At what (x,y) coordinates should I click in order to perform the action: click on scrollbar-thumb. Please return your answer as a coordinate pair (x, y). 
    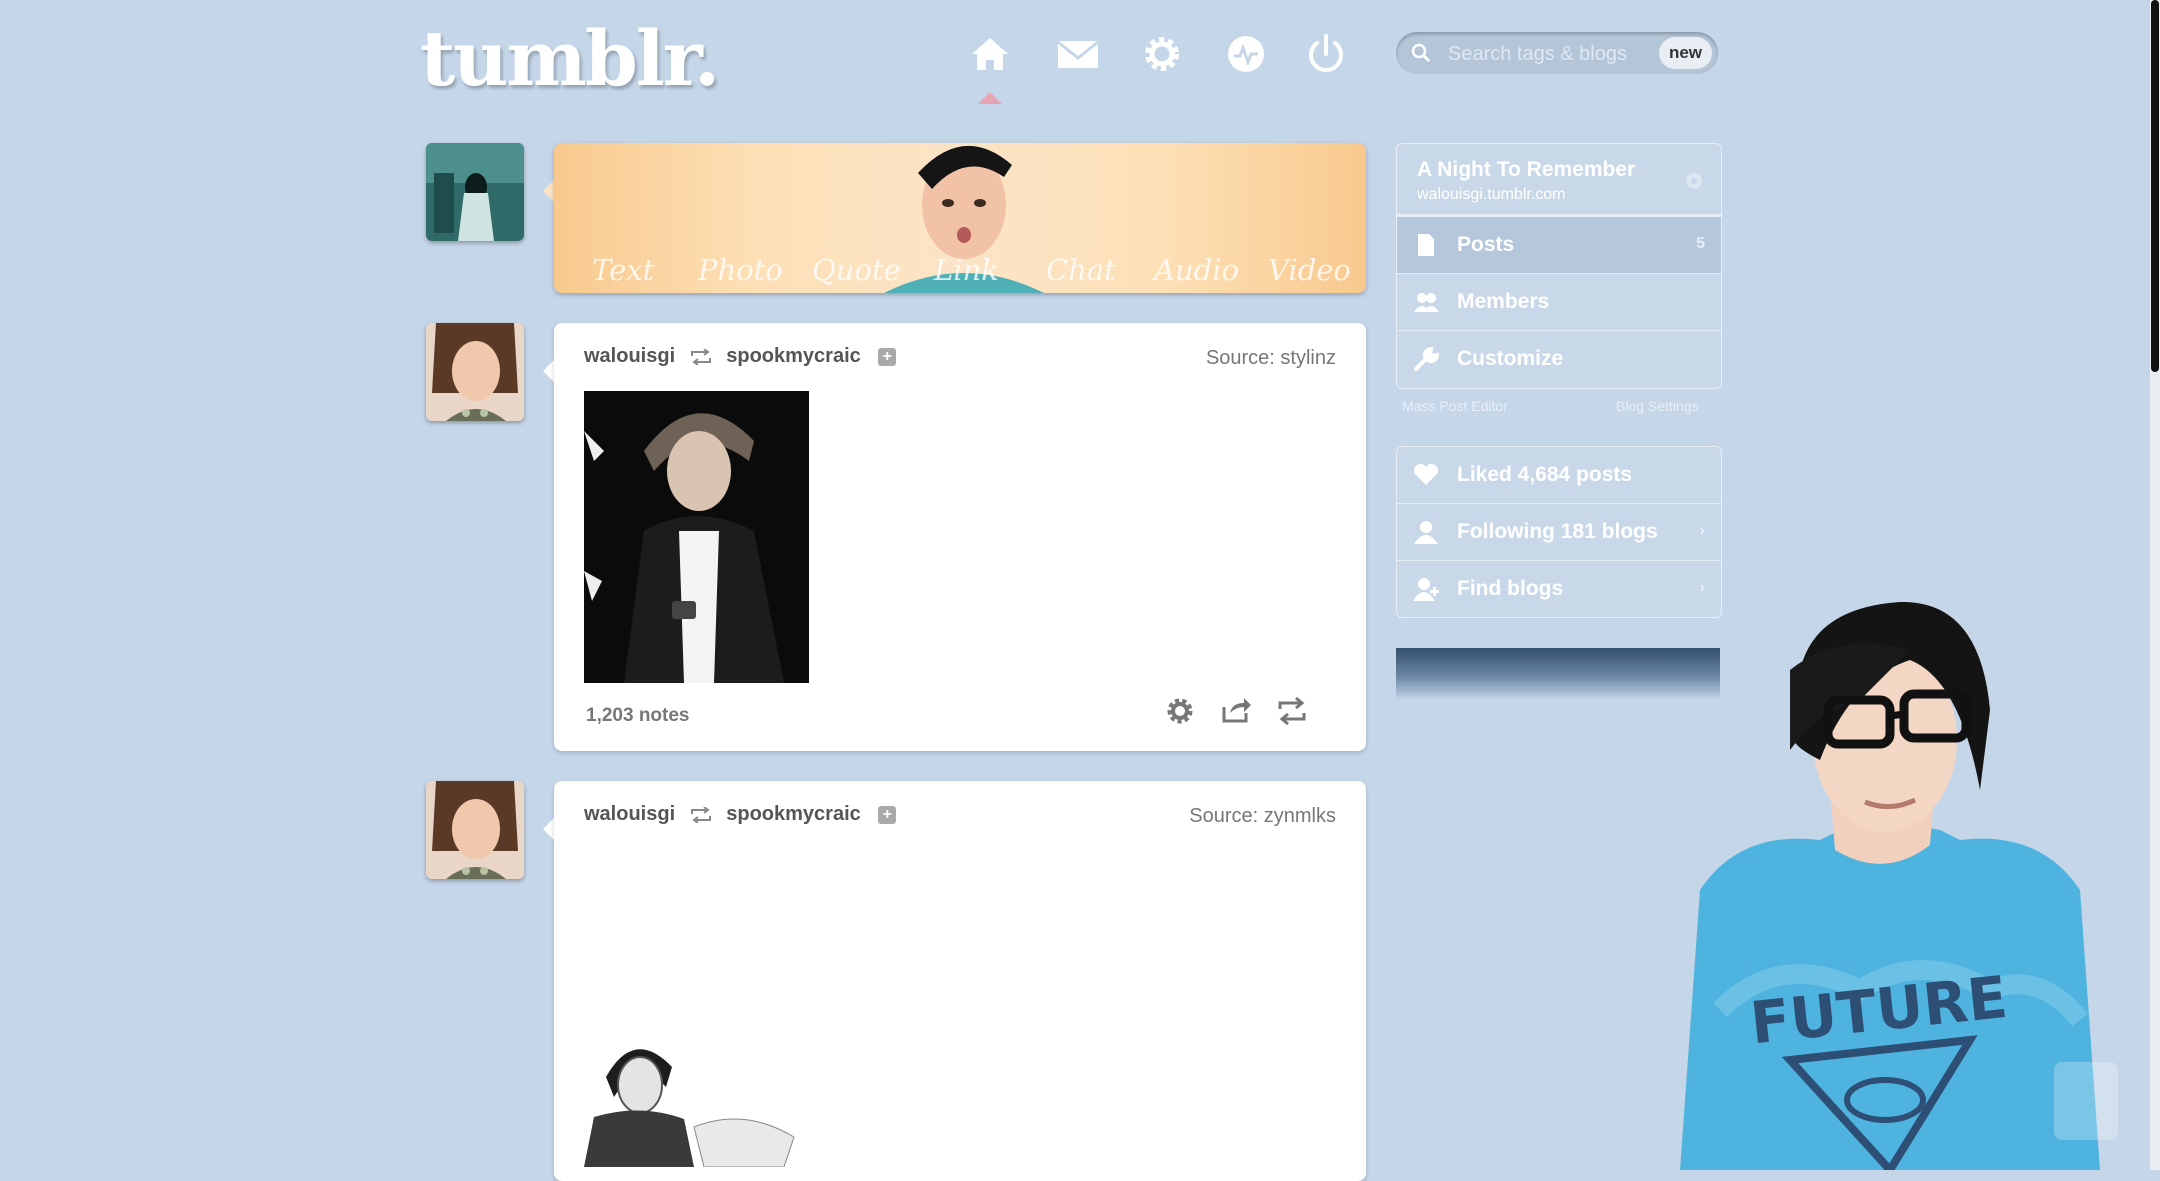
    Looking at the image, I should click on (2155, 186).